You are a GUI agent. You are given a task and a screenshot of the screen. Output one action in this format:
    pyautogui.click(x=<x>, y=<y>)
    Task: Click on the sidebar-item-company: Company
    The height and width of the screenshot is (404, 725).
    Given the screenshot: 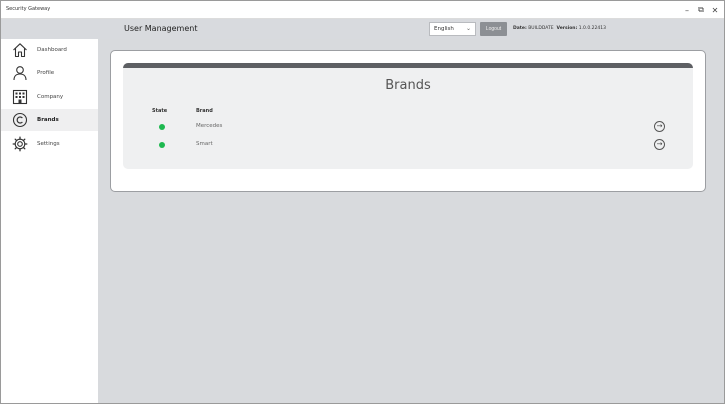 What is the action you would take?
    pyautogui.click(x=49, y=97)
    